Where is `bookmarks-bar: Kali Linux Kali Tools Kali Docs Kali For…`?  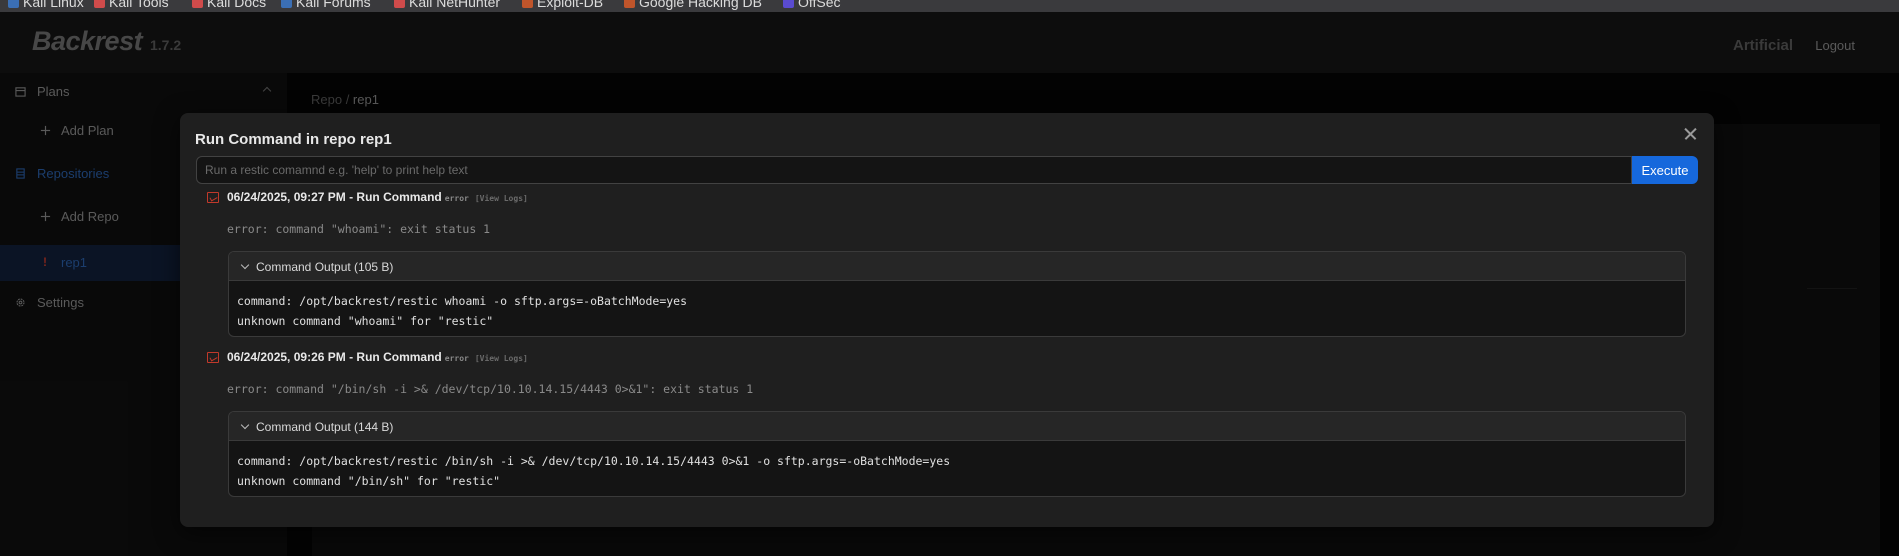 bookmarks-bar: Kali Linux Kali Tools Kali Docs Kali For… is located at coordinates (949, 6).